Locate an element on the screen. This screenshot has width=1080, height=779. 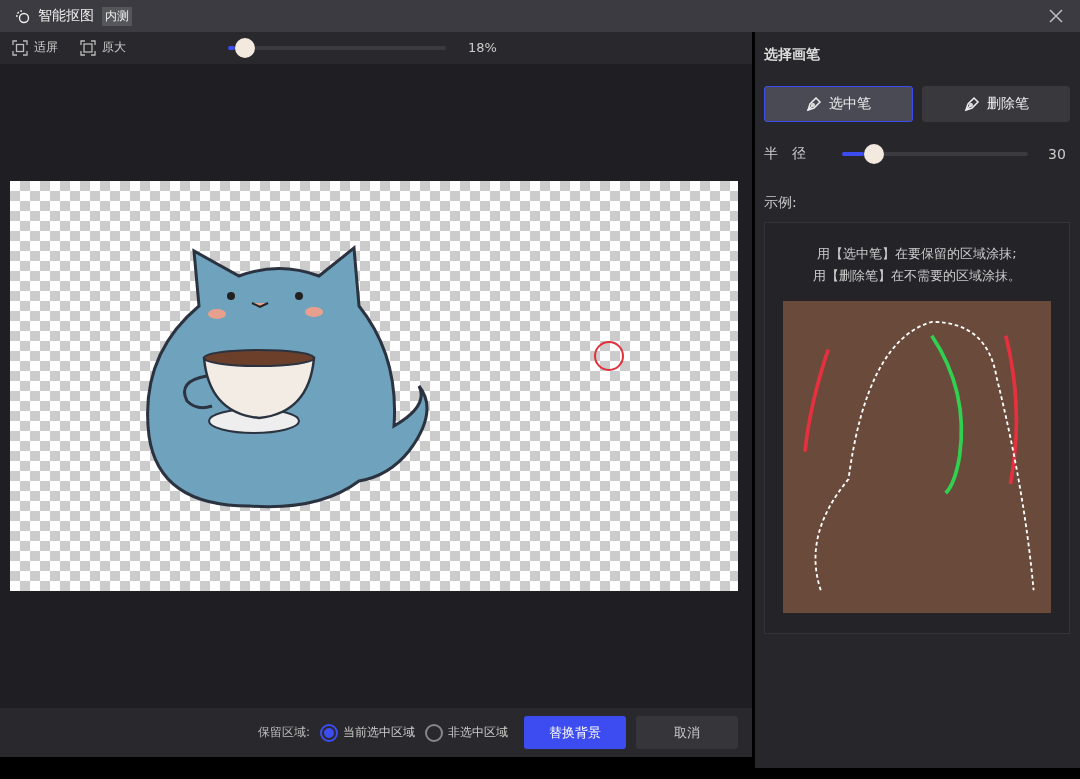
cancel-button: 取消 is located at coordinates (687, 733).